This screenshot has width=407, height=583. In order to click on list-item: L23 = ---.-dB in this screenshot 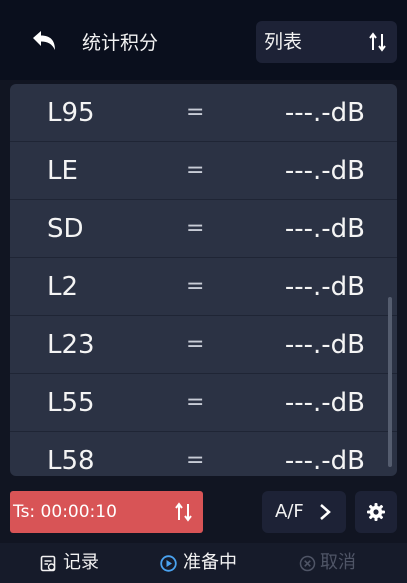, I will do `click(203, 345)`.